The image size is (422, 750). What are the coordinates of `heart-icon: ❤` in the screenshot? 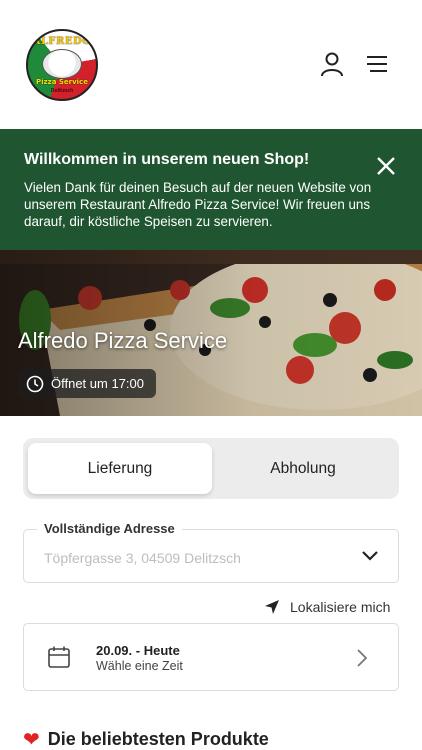 It's located at (31, 739).